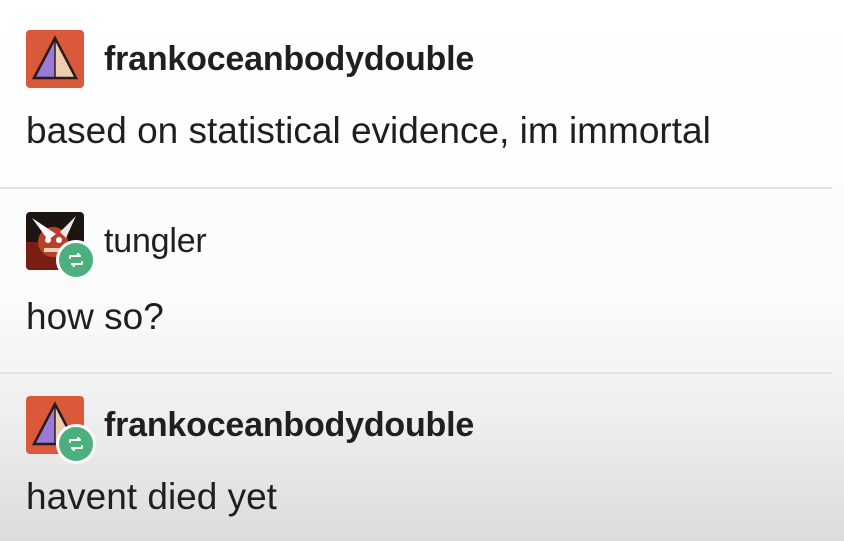 The height and width of the screenshot is (541, 844). I want to click on username: tungler, so click(155, 241).